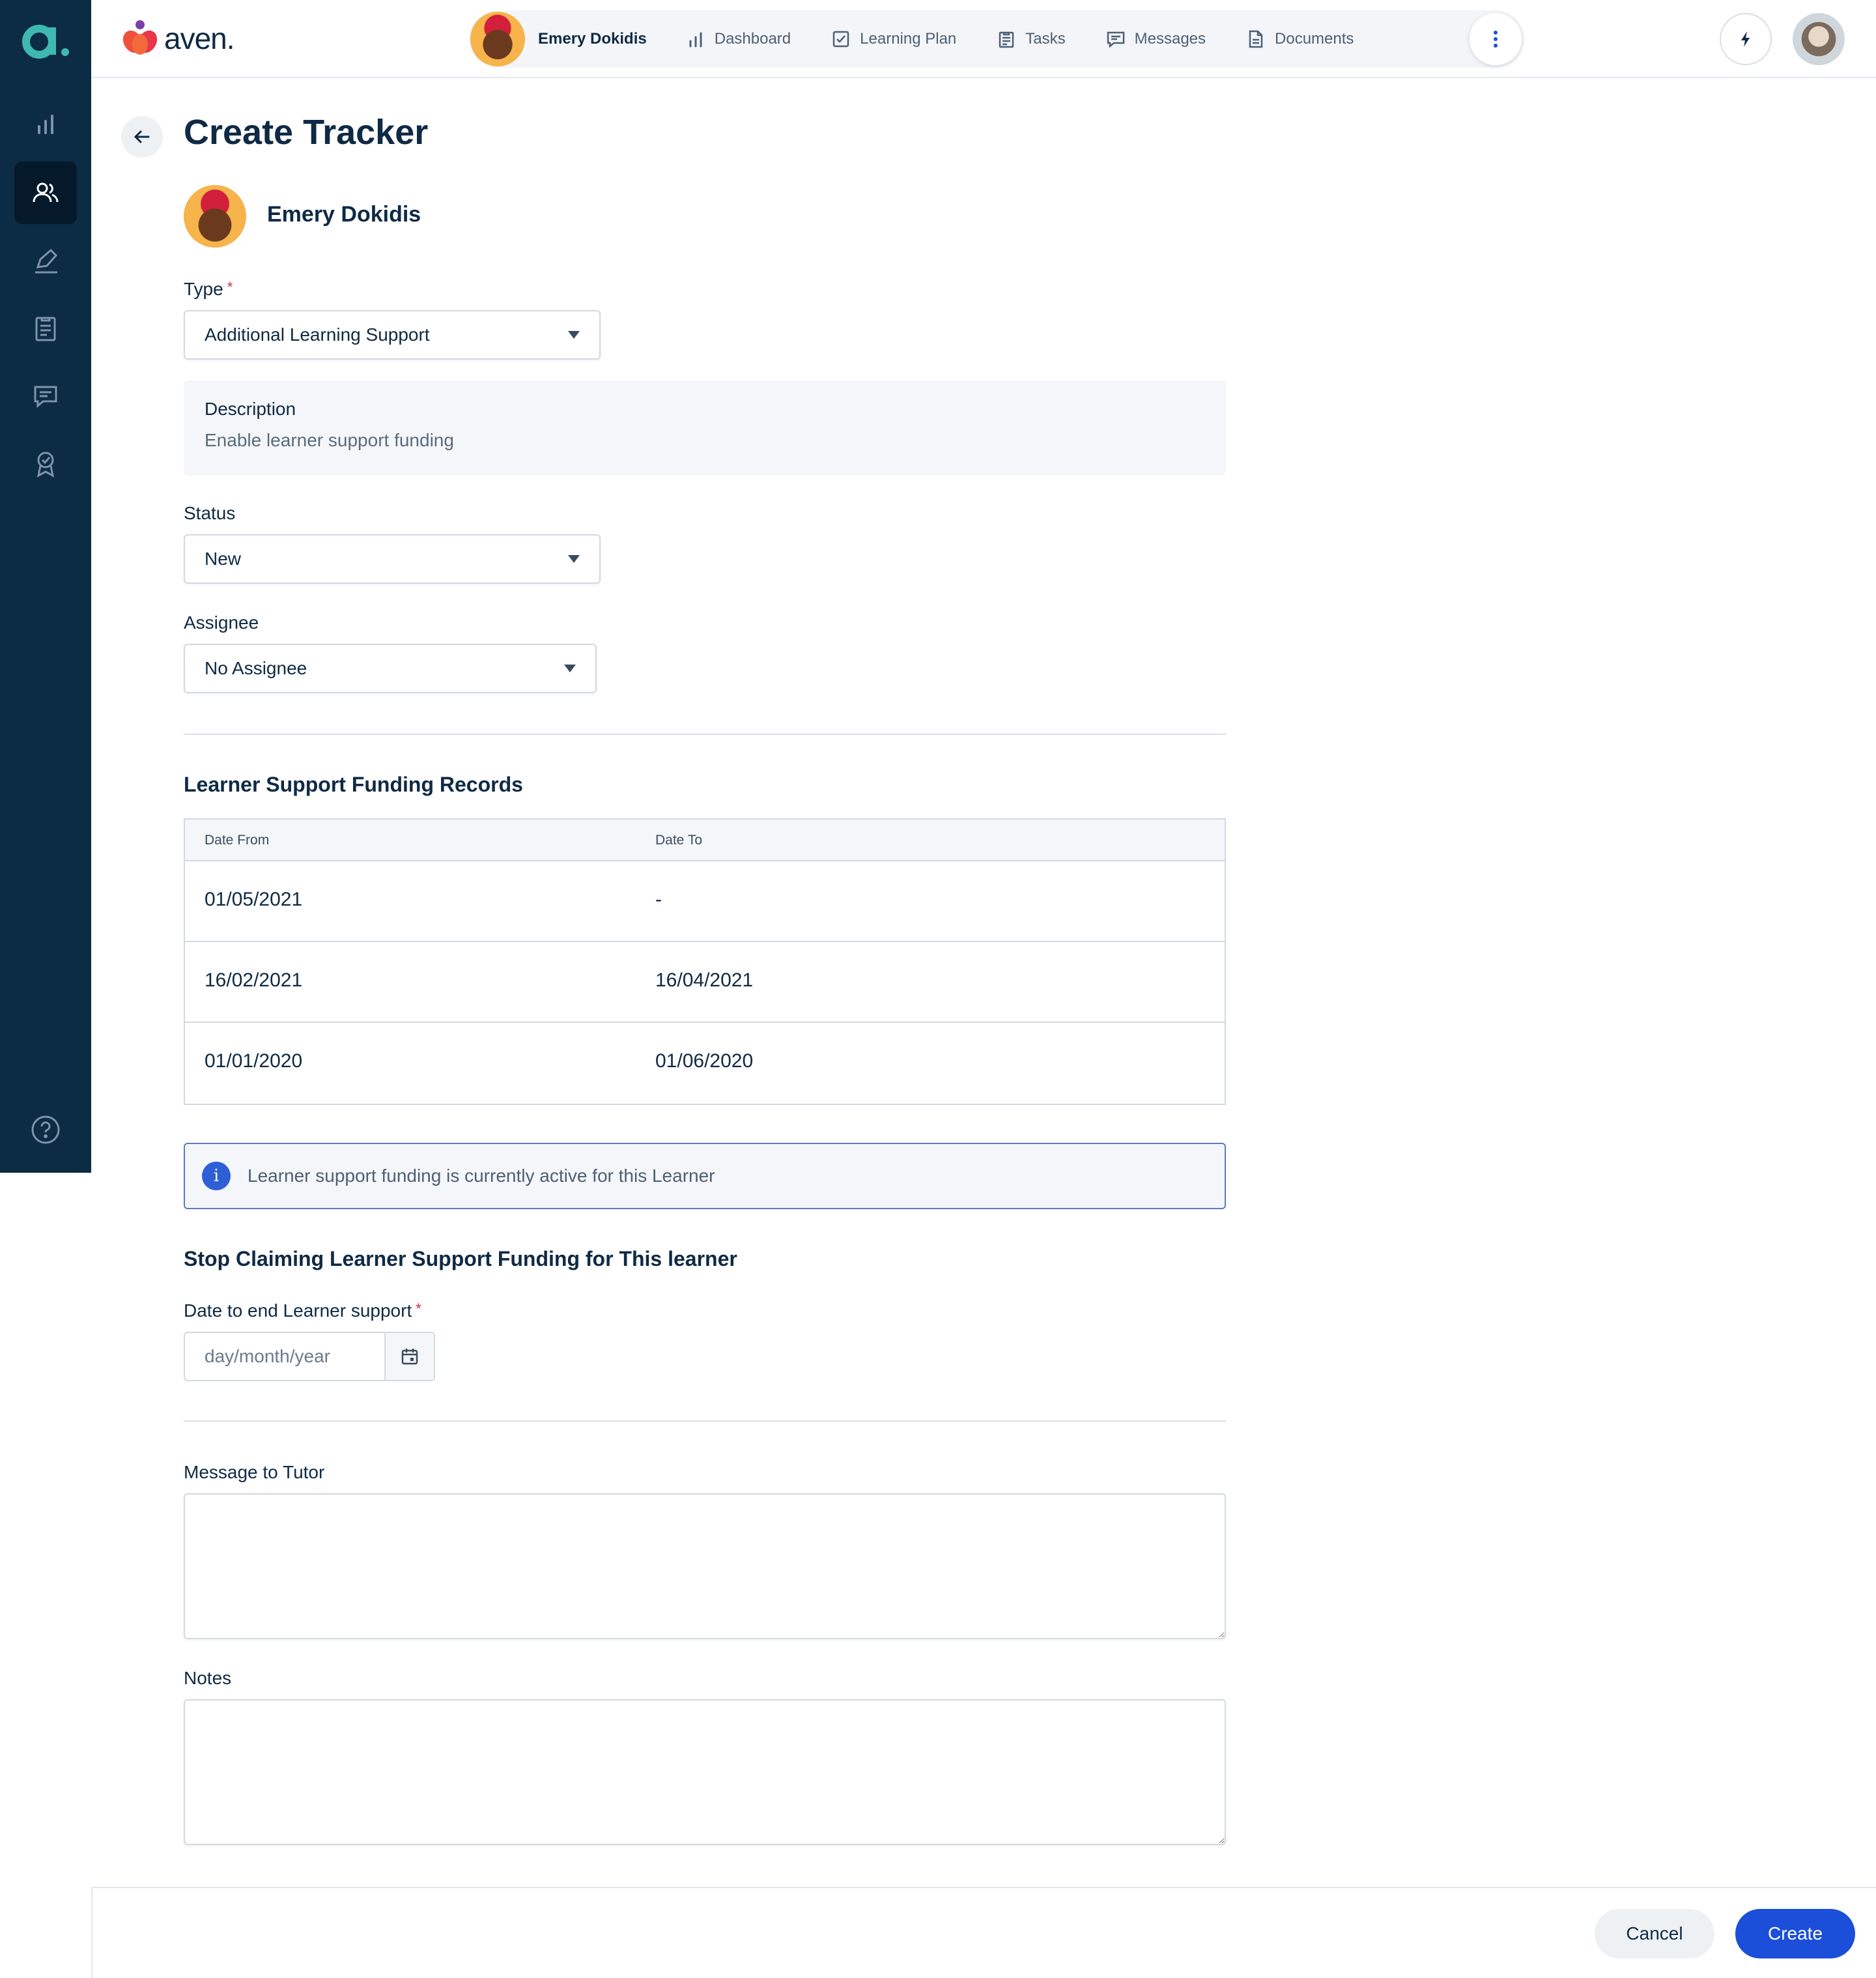  What do you see at coordinates (46, 40) in the screenshot?
I see `aven-rail-logo` at bounding box center [46, 40].